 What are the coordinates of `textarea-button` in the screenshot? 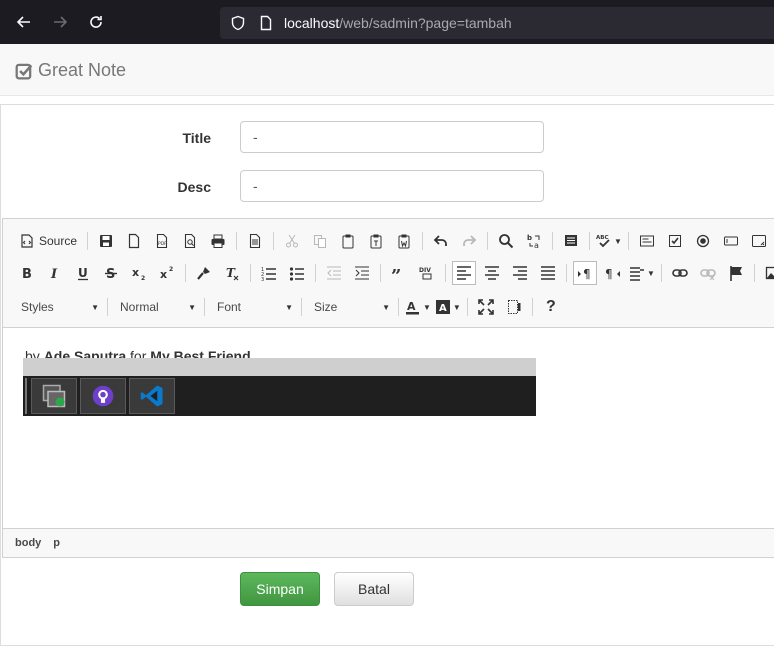 It's located at (759, 241).